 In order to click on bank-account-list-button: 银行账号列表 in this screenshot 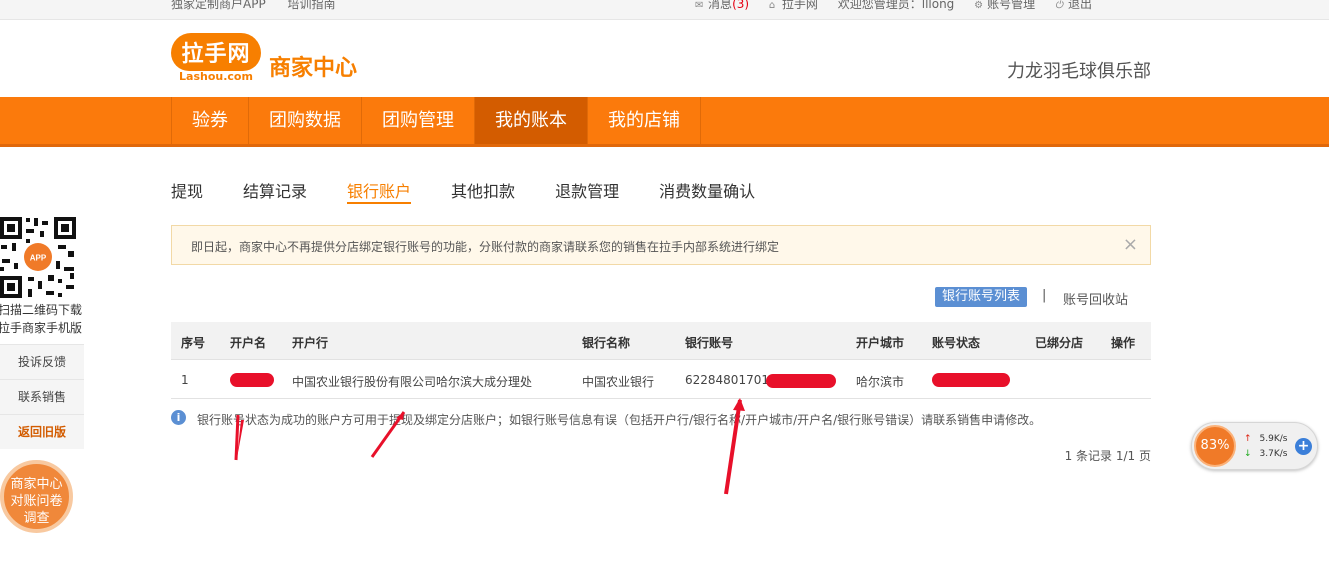, I will do `click(981, 297)`.